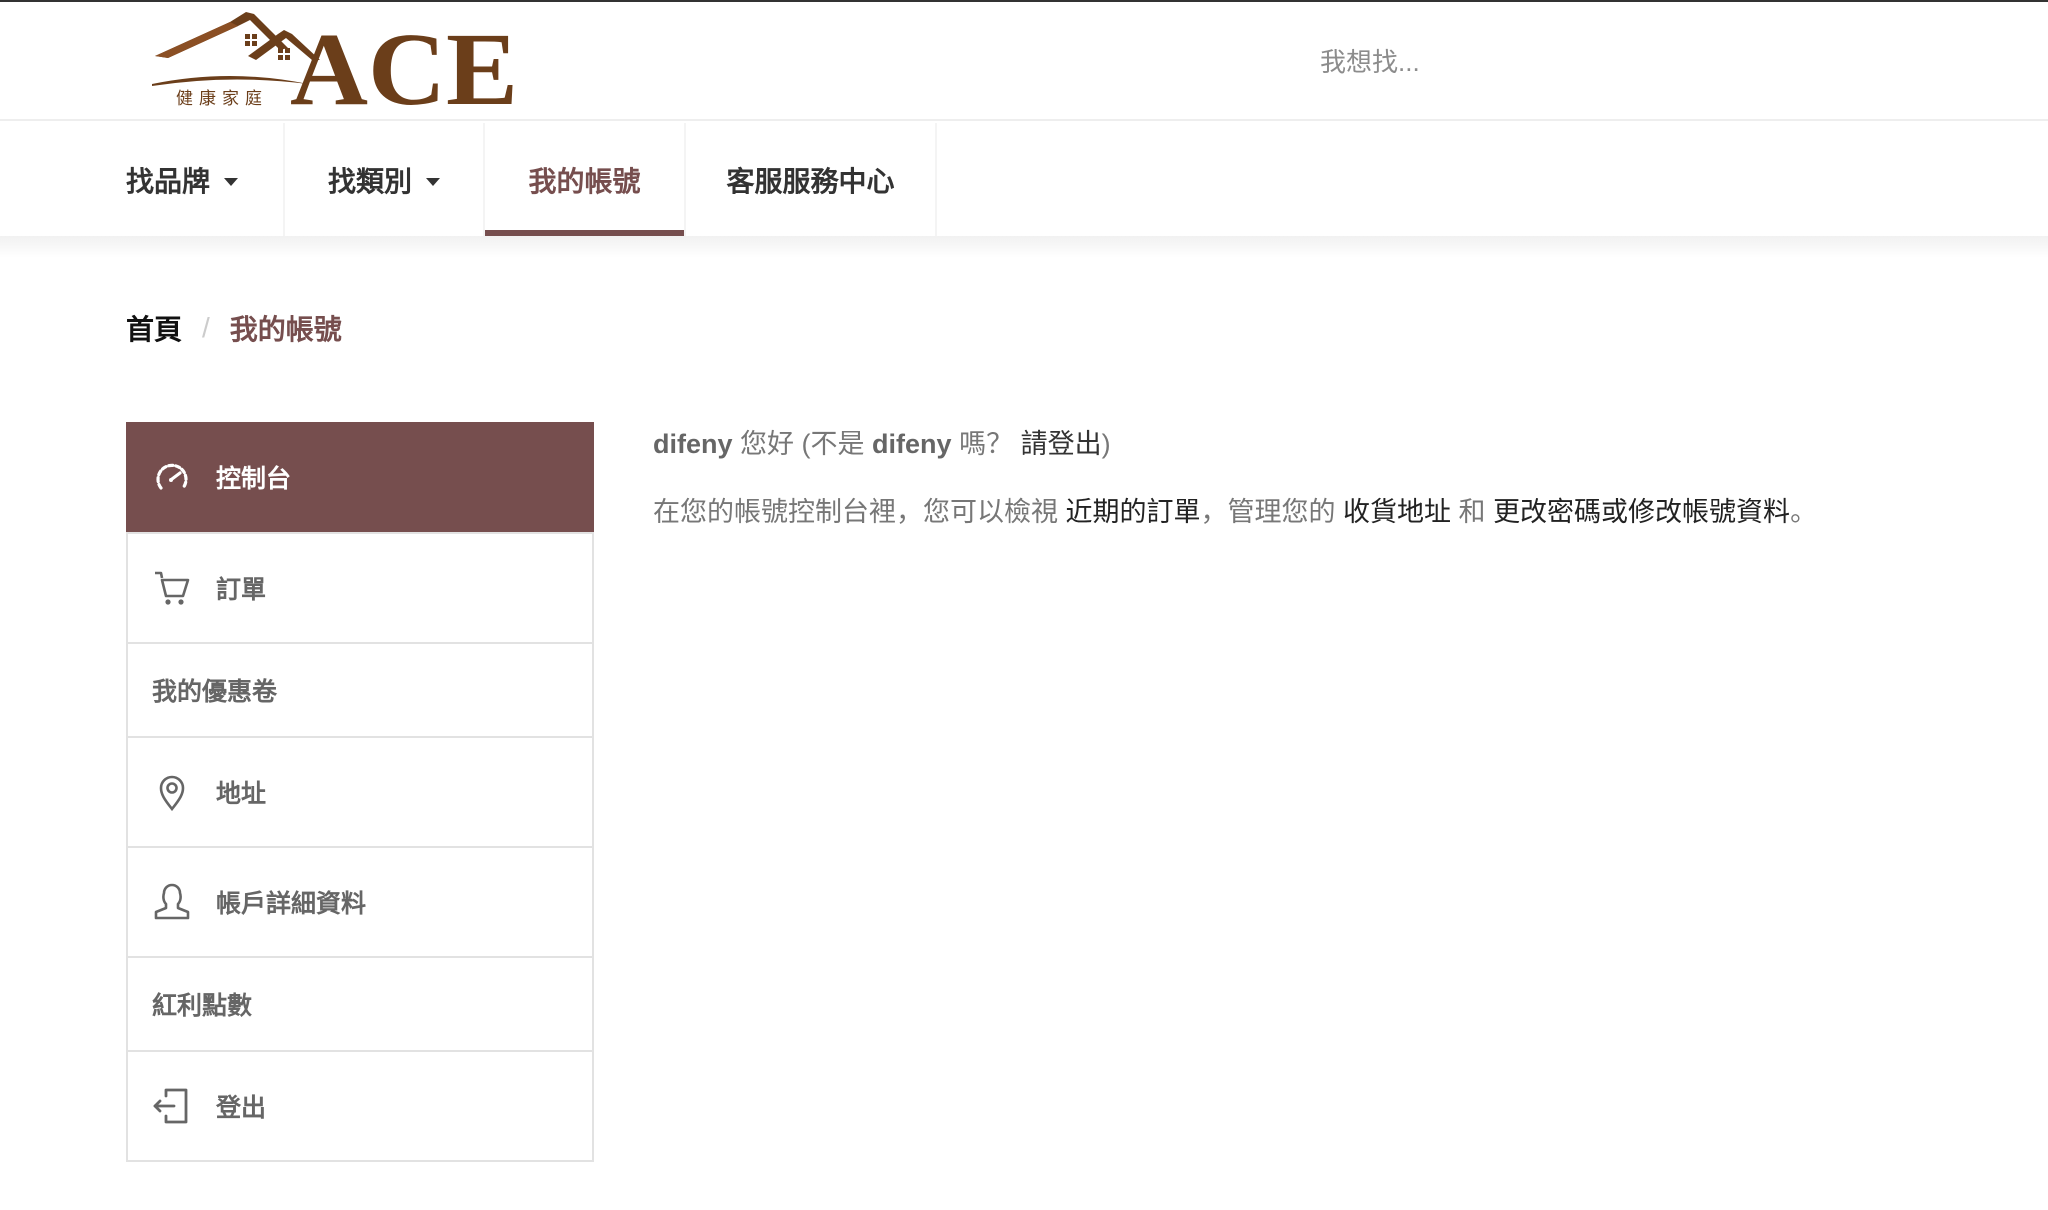 The width and height of the screenshot is (2048, 1210). Describe the element at coordinates (404, 60) in the screenshot. I see `svg-text: ACE` at that location.